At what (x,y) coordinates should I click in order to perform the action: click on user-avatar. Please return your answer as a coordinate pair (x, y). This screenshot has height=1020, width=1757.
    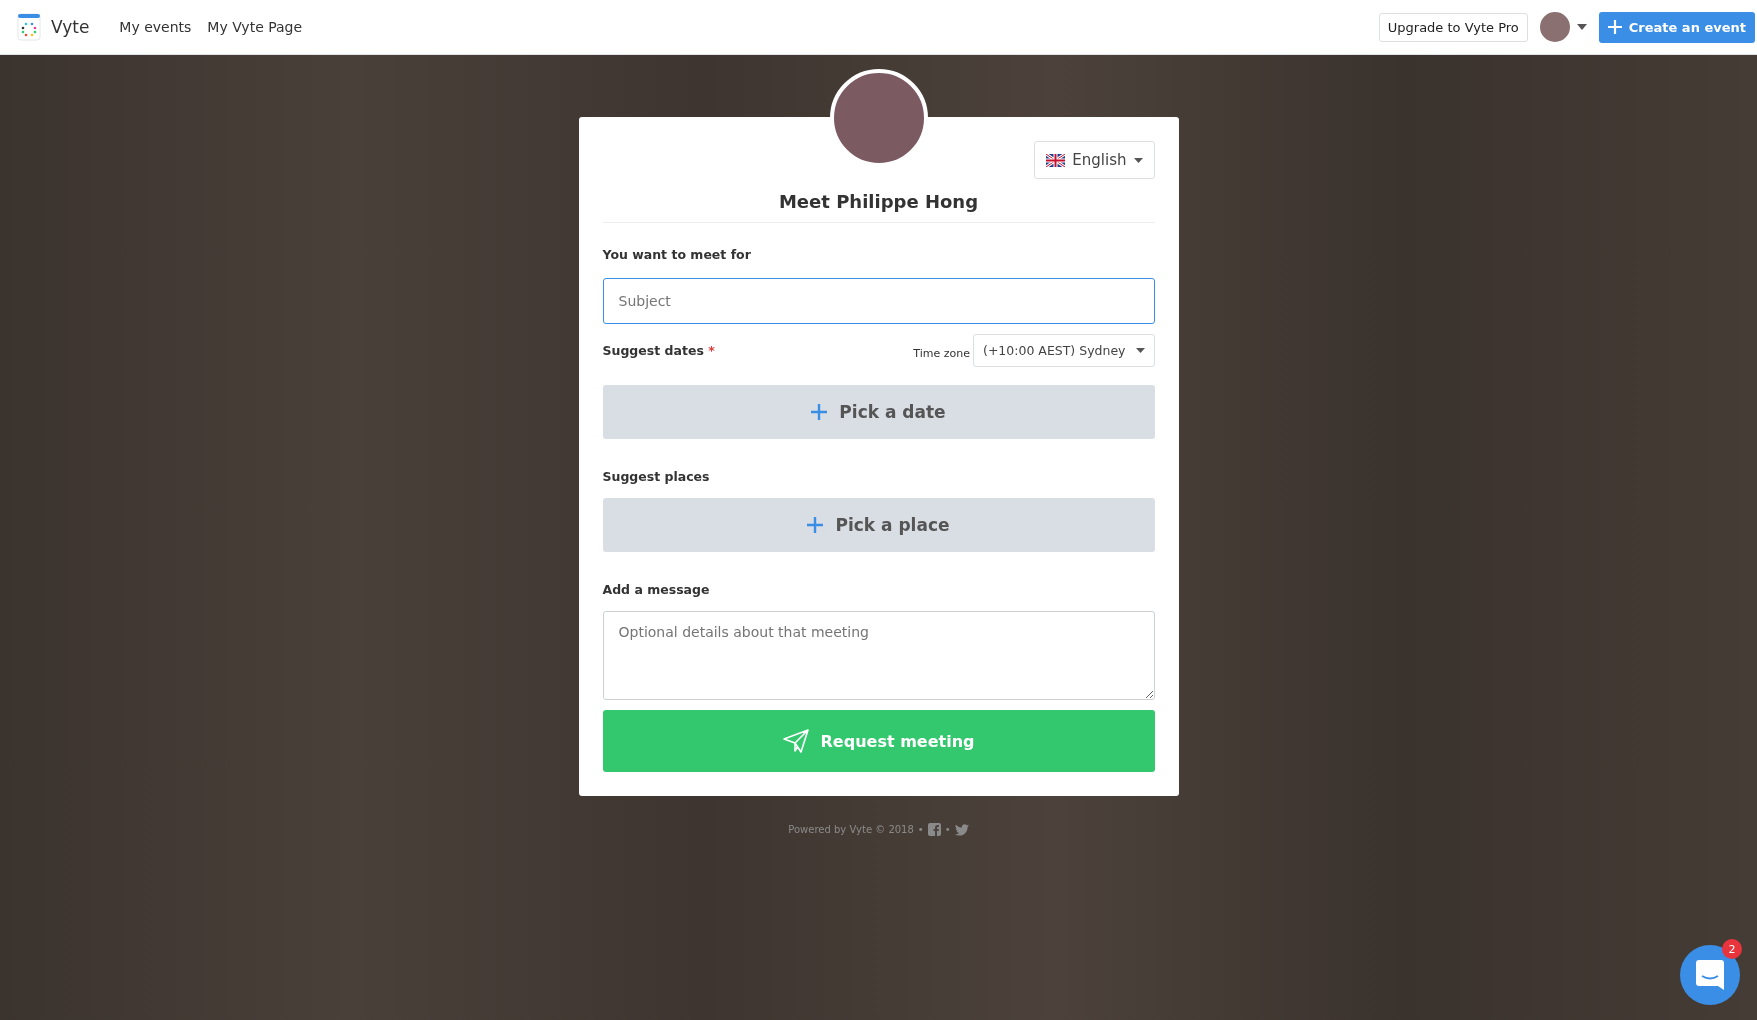
    Looking at the image, I should click on (1554, 27).